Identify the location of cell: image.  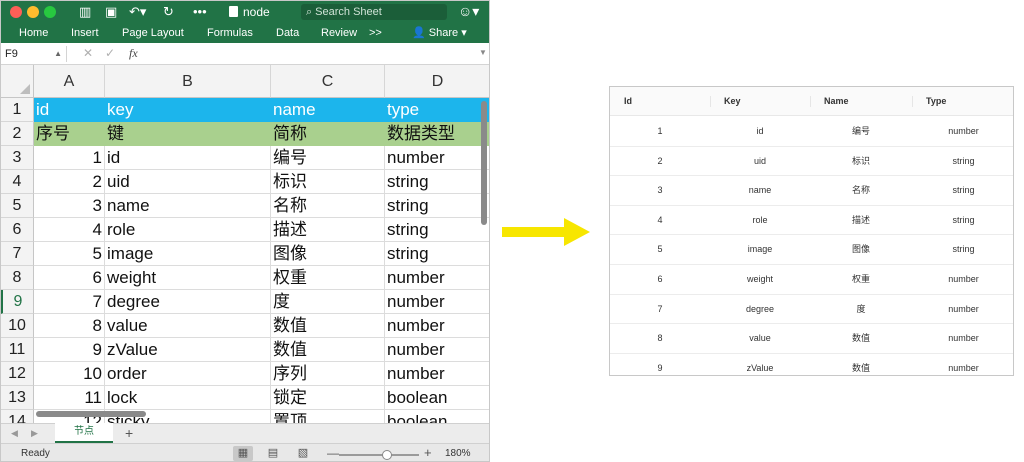
(188, 254).